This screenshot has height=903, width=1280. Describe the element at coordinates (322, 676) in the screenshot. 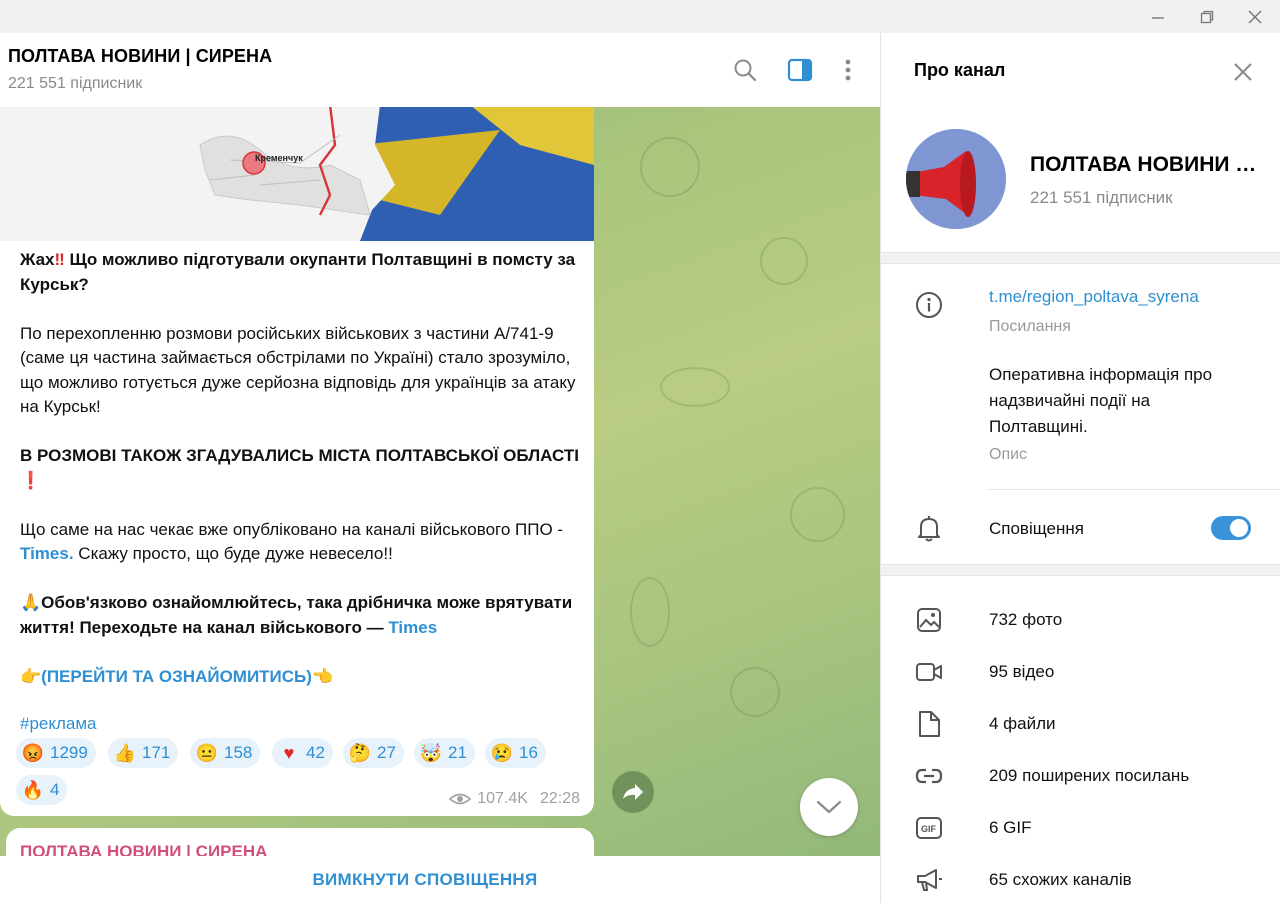

I see `pointing-left-icon: 👈` at that location.